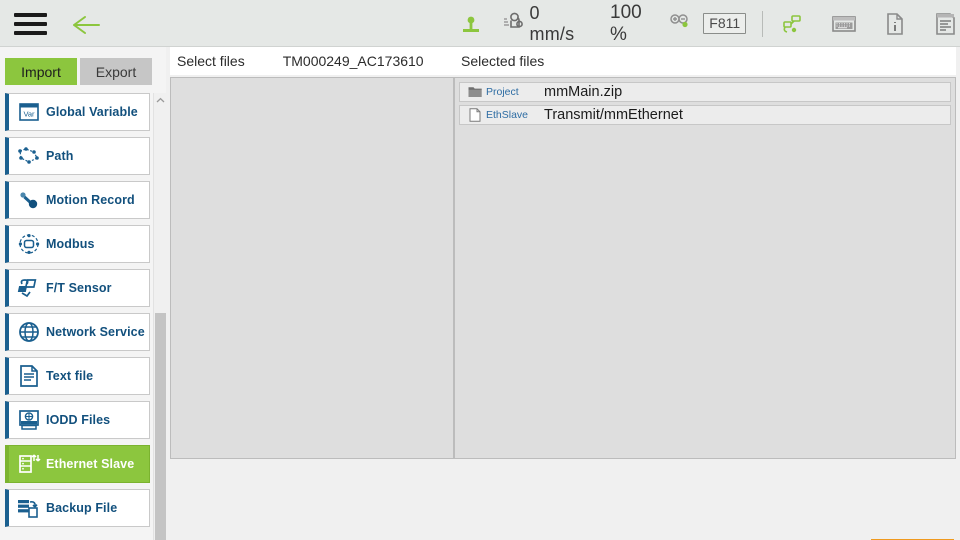 The image size is (960, 540). What do you see at coordinates (29, 376) in the screenshot?
I see `text-file-icon` at bounding box center [29, 376].